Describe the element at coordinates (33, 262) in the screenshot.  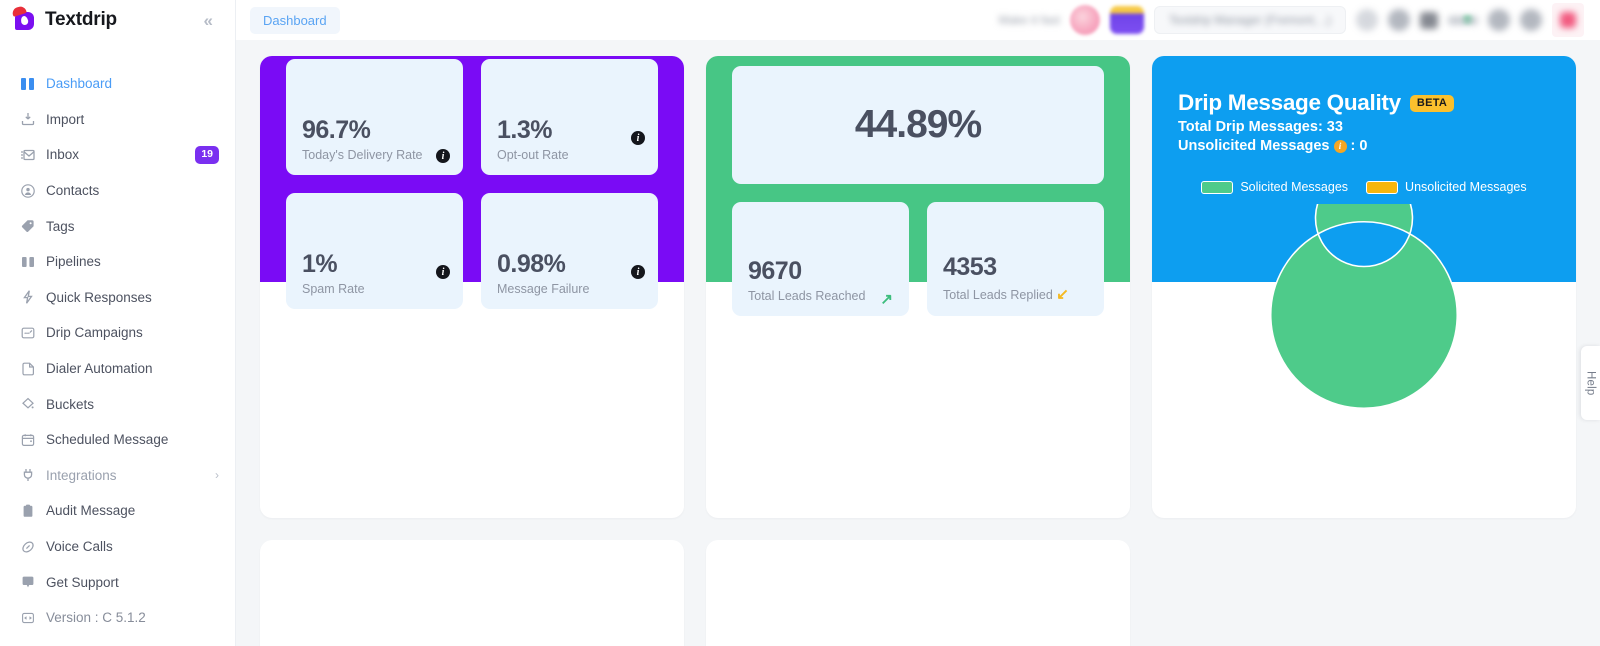
I see `pipelines-icon` at that location.